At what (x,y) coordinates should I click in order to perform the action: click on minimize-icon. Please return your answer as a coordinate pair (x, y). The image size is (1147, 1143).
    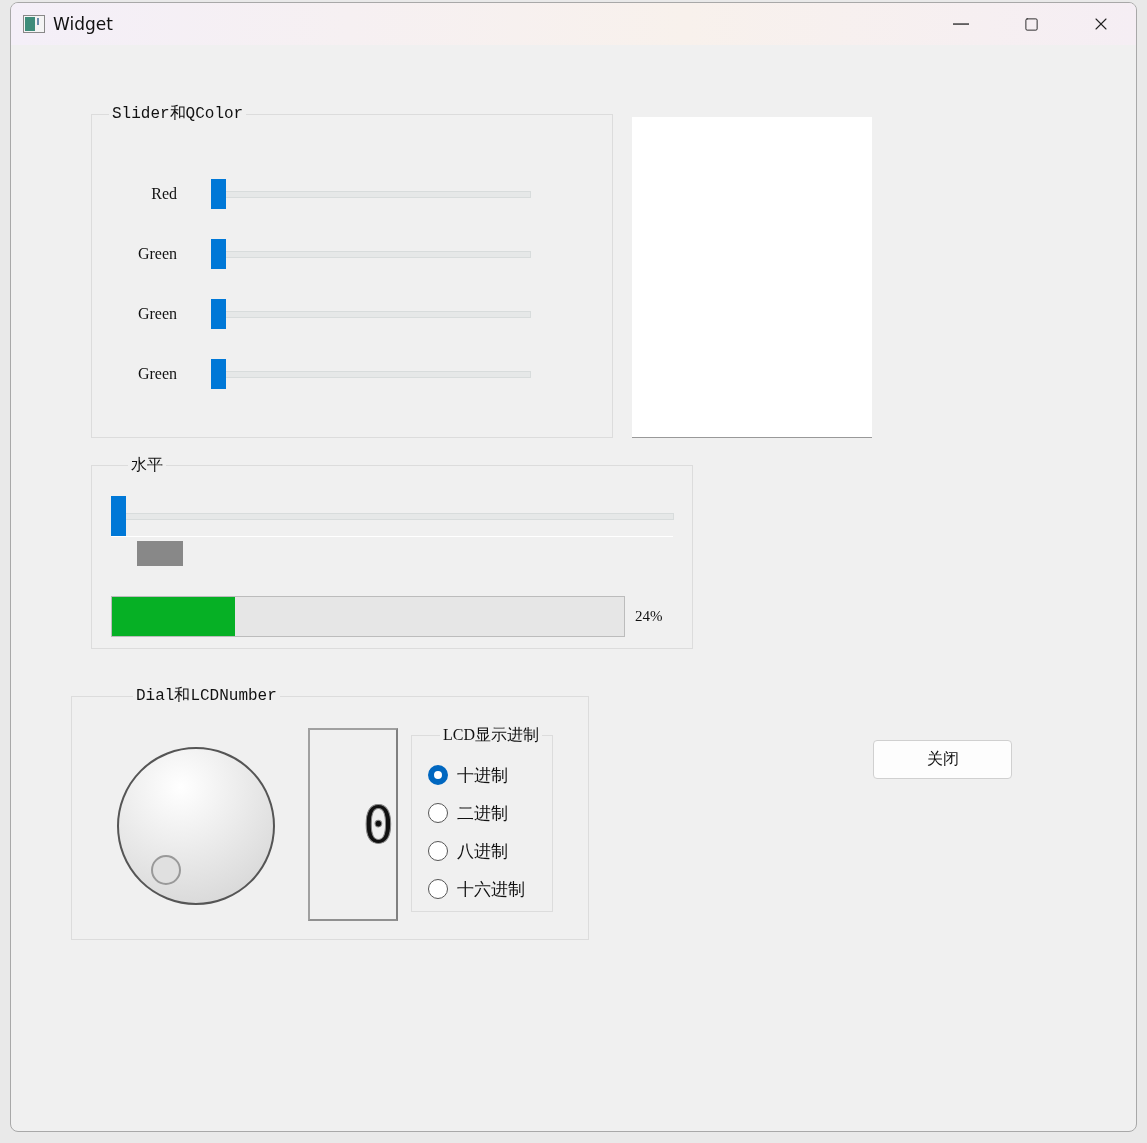
    Looking at the image, I should click on (961, 24).